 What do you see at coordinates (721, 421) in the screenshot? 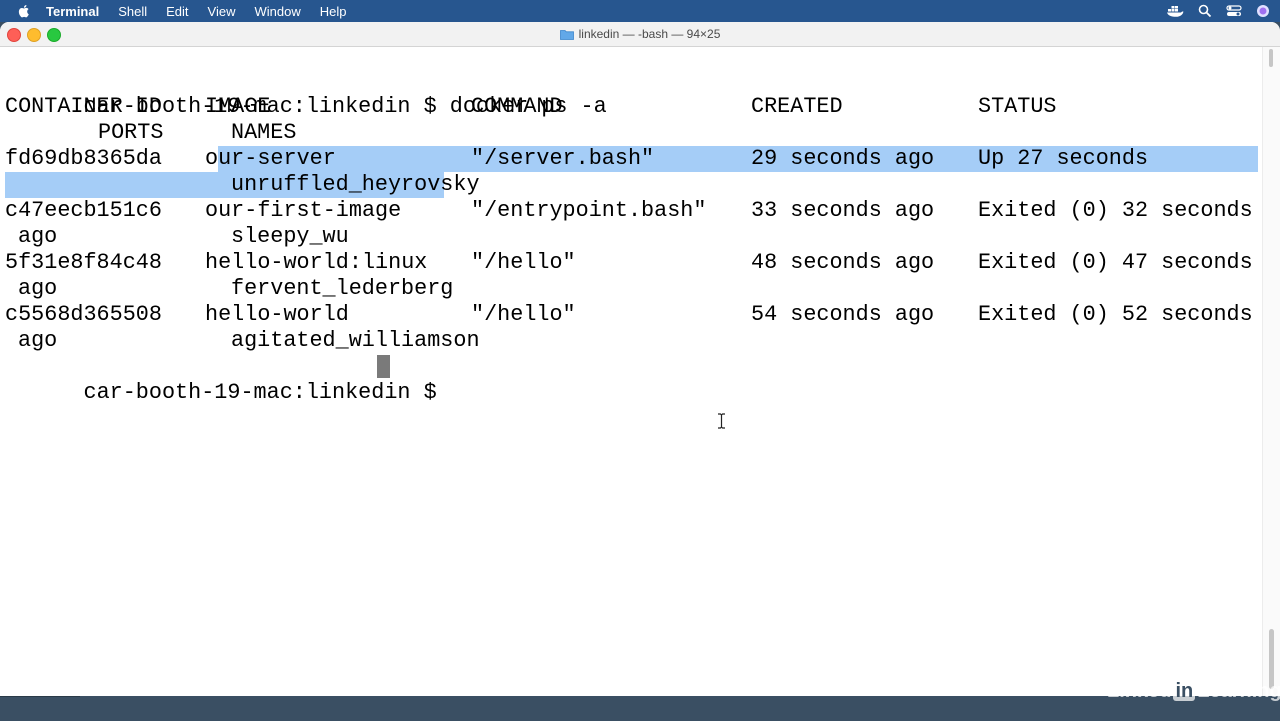
I see `ibeam-cursor-icon` at bounding box center [721, 421].